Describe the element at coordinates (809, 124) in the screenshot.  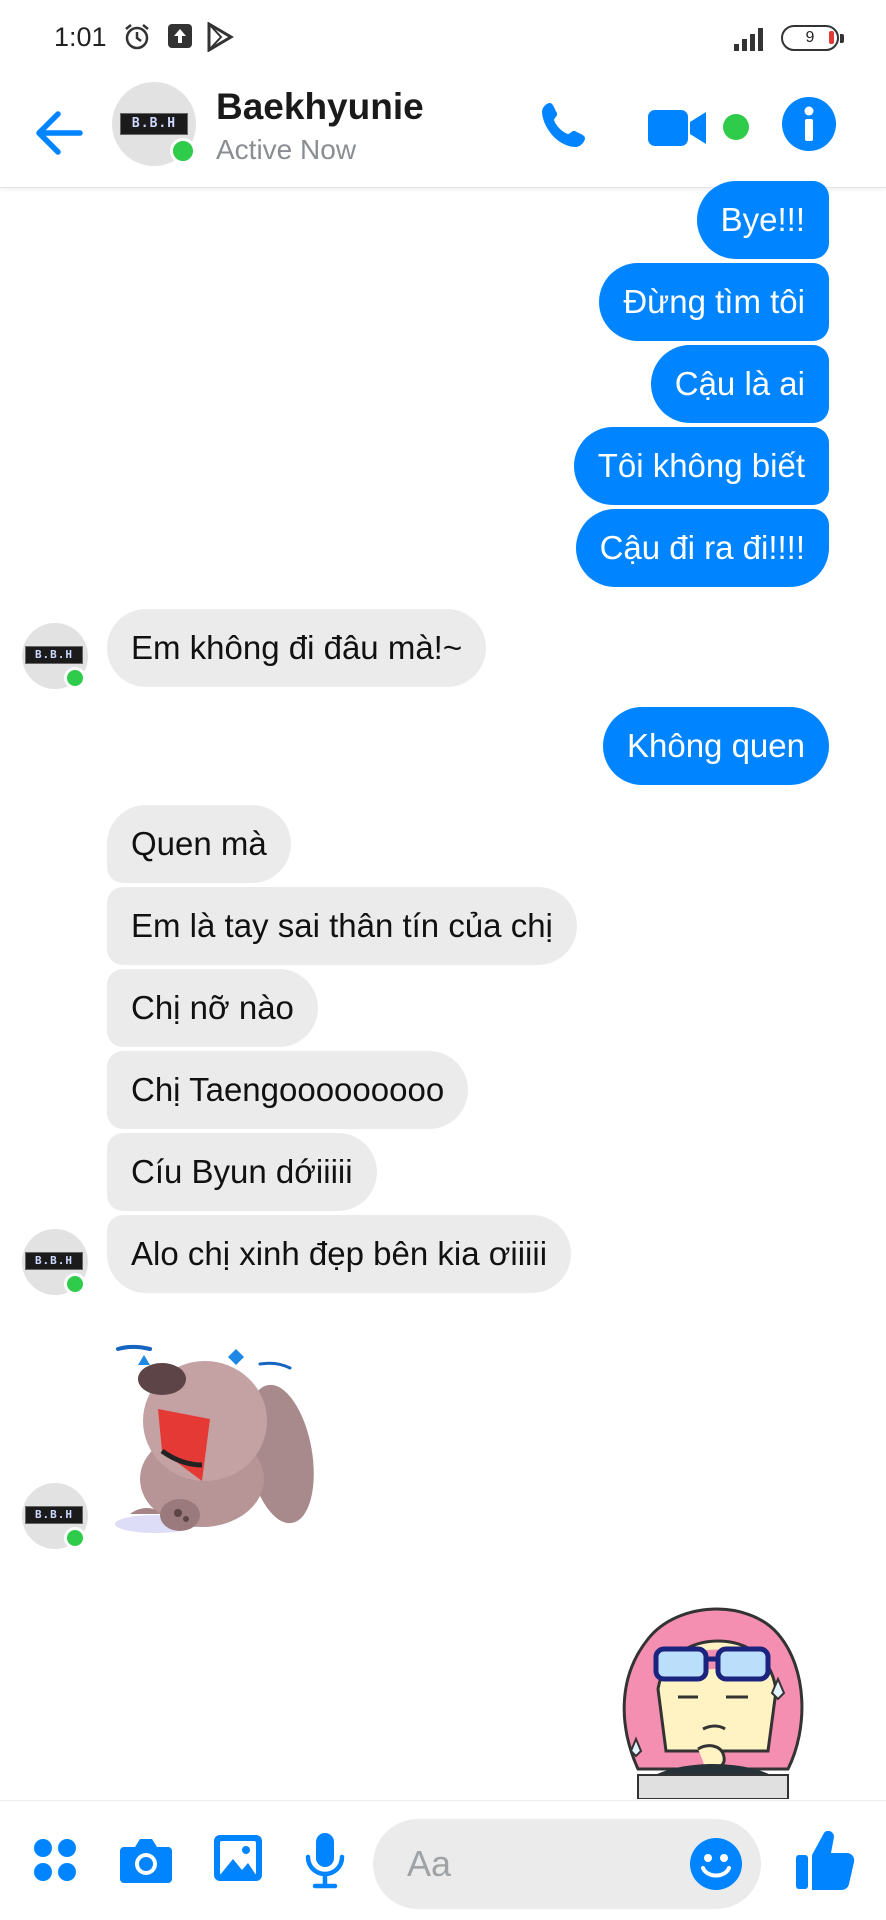
I see `info-icon` at that location.